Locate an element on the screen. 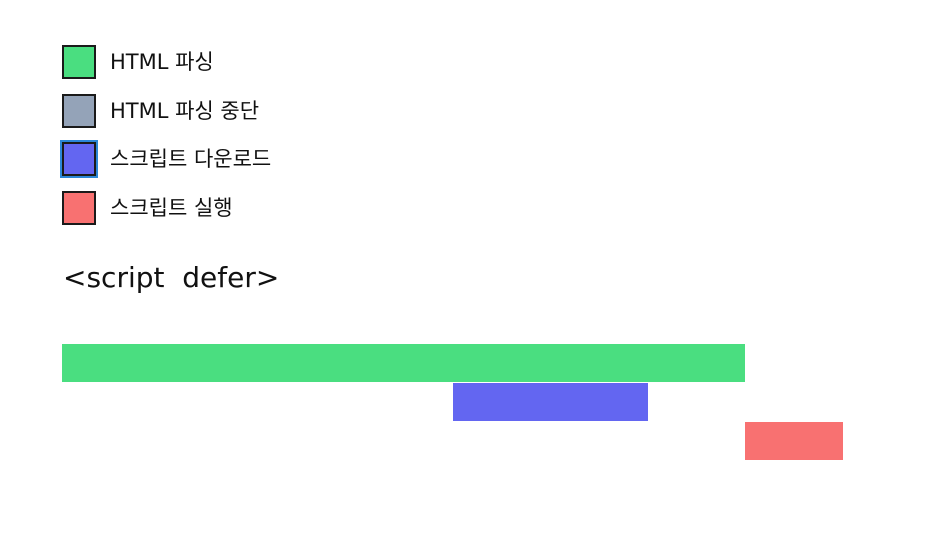 The width and height of the screenshot is (947, 533). bar-script-execution is located at coordinates (794, 441).